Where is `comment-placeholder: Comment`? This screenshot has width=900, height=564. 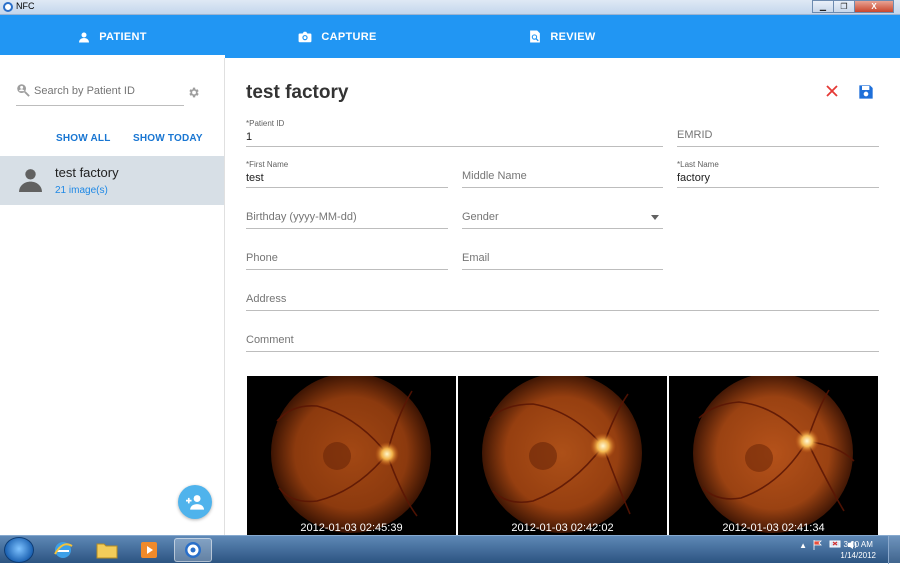
comment-placeholder: Comment is located at coordinates (270, 340).